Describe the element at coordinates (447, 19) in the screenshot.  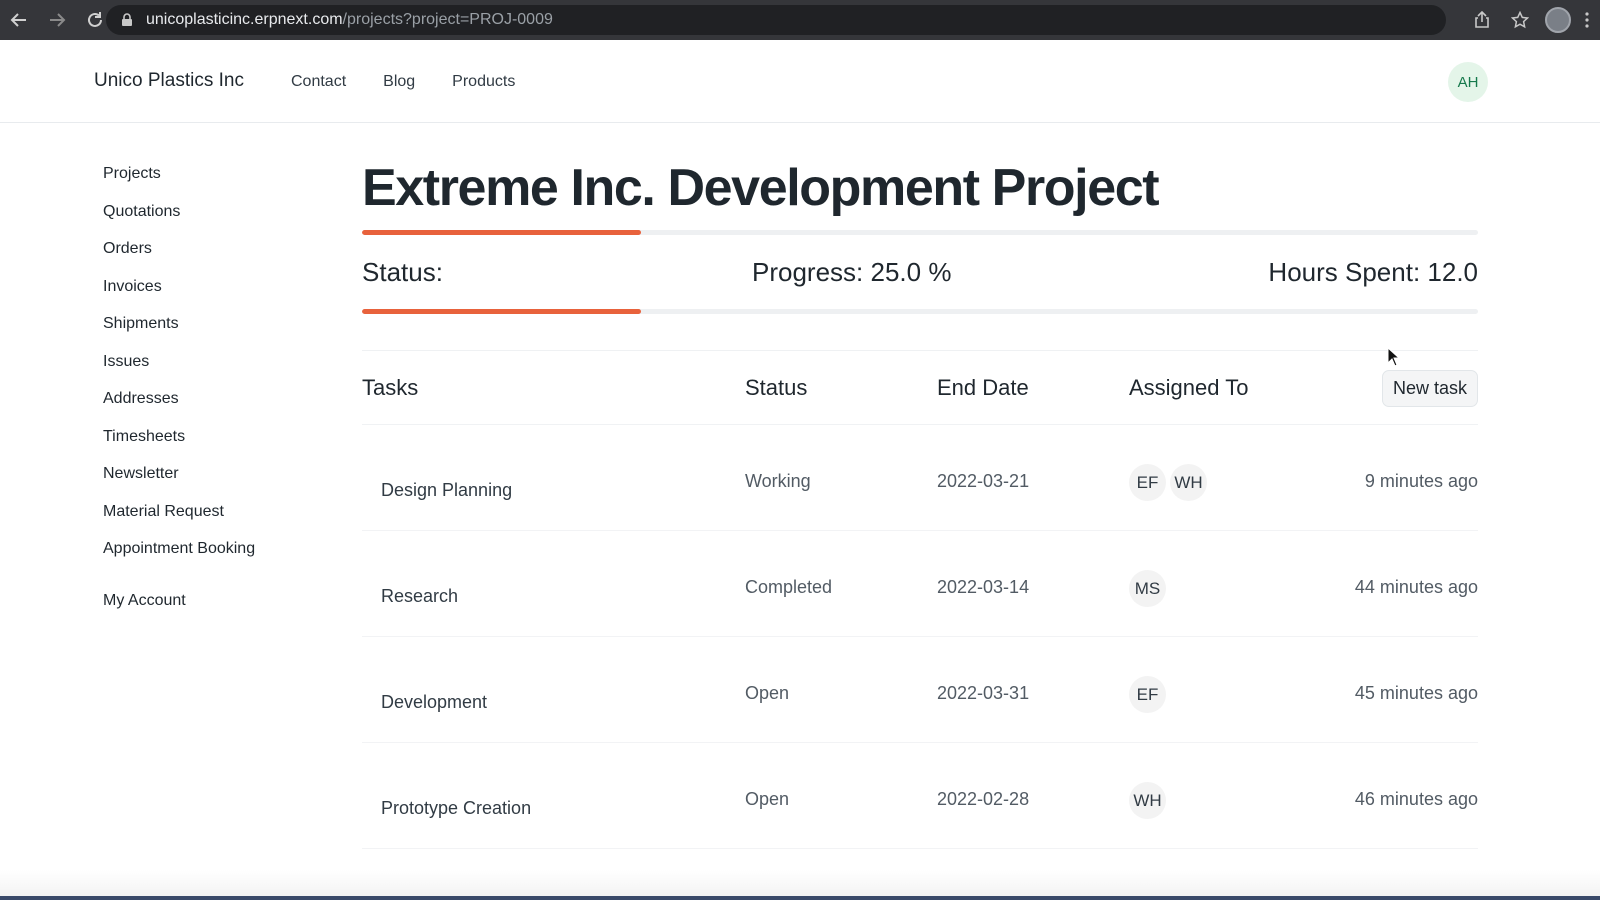
I see `url-path: /projects?project=PROJ-0009` at that location.